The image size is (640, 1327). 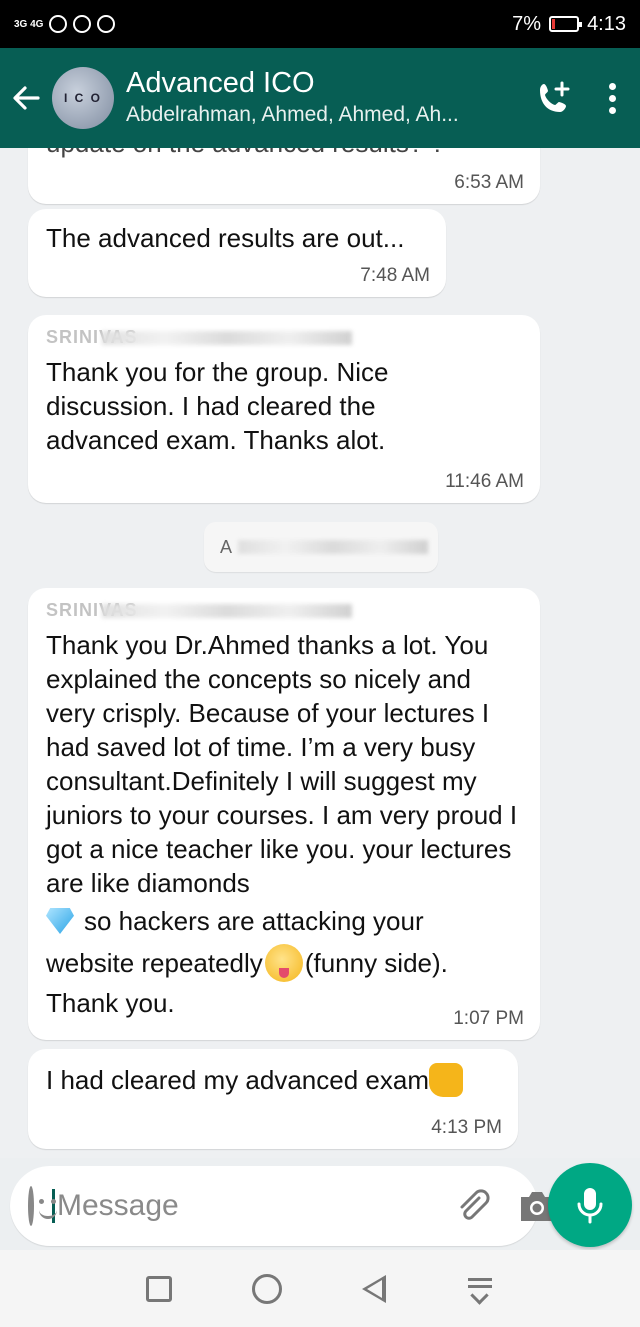 What do you see at coordinates (267, 1288) in the screenshot?
I see `home-icon` at bounding box center [267, 1288].